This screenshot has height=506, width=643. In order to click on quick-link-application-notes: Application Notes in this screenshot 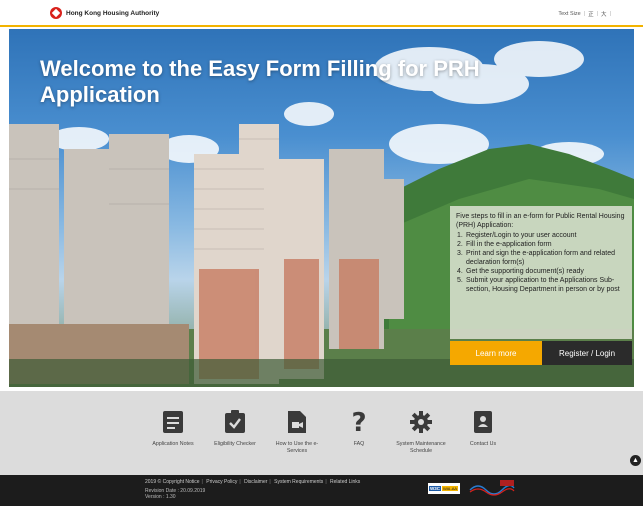, I will do `click(173, 431)`.